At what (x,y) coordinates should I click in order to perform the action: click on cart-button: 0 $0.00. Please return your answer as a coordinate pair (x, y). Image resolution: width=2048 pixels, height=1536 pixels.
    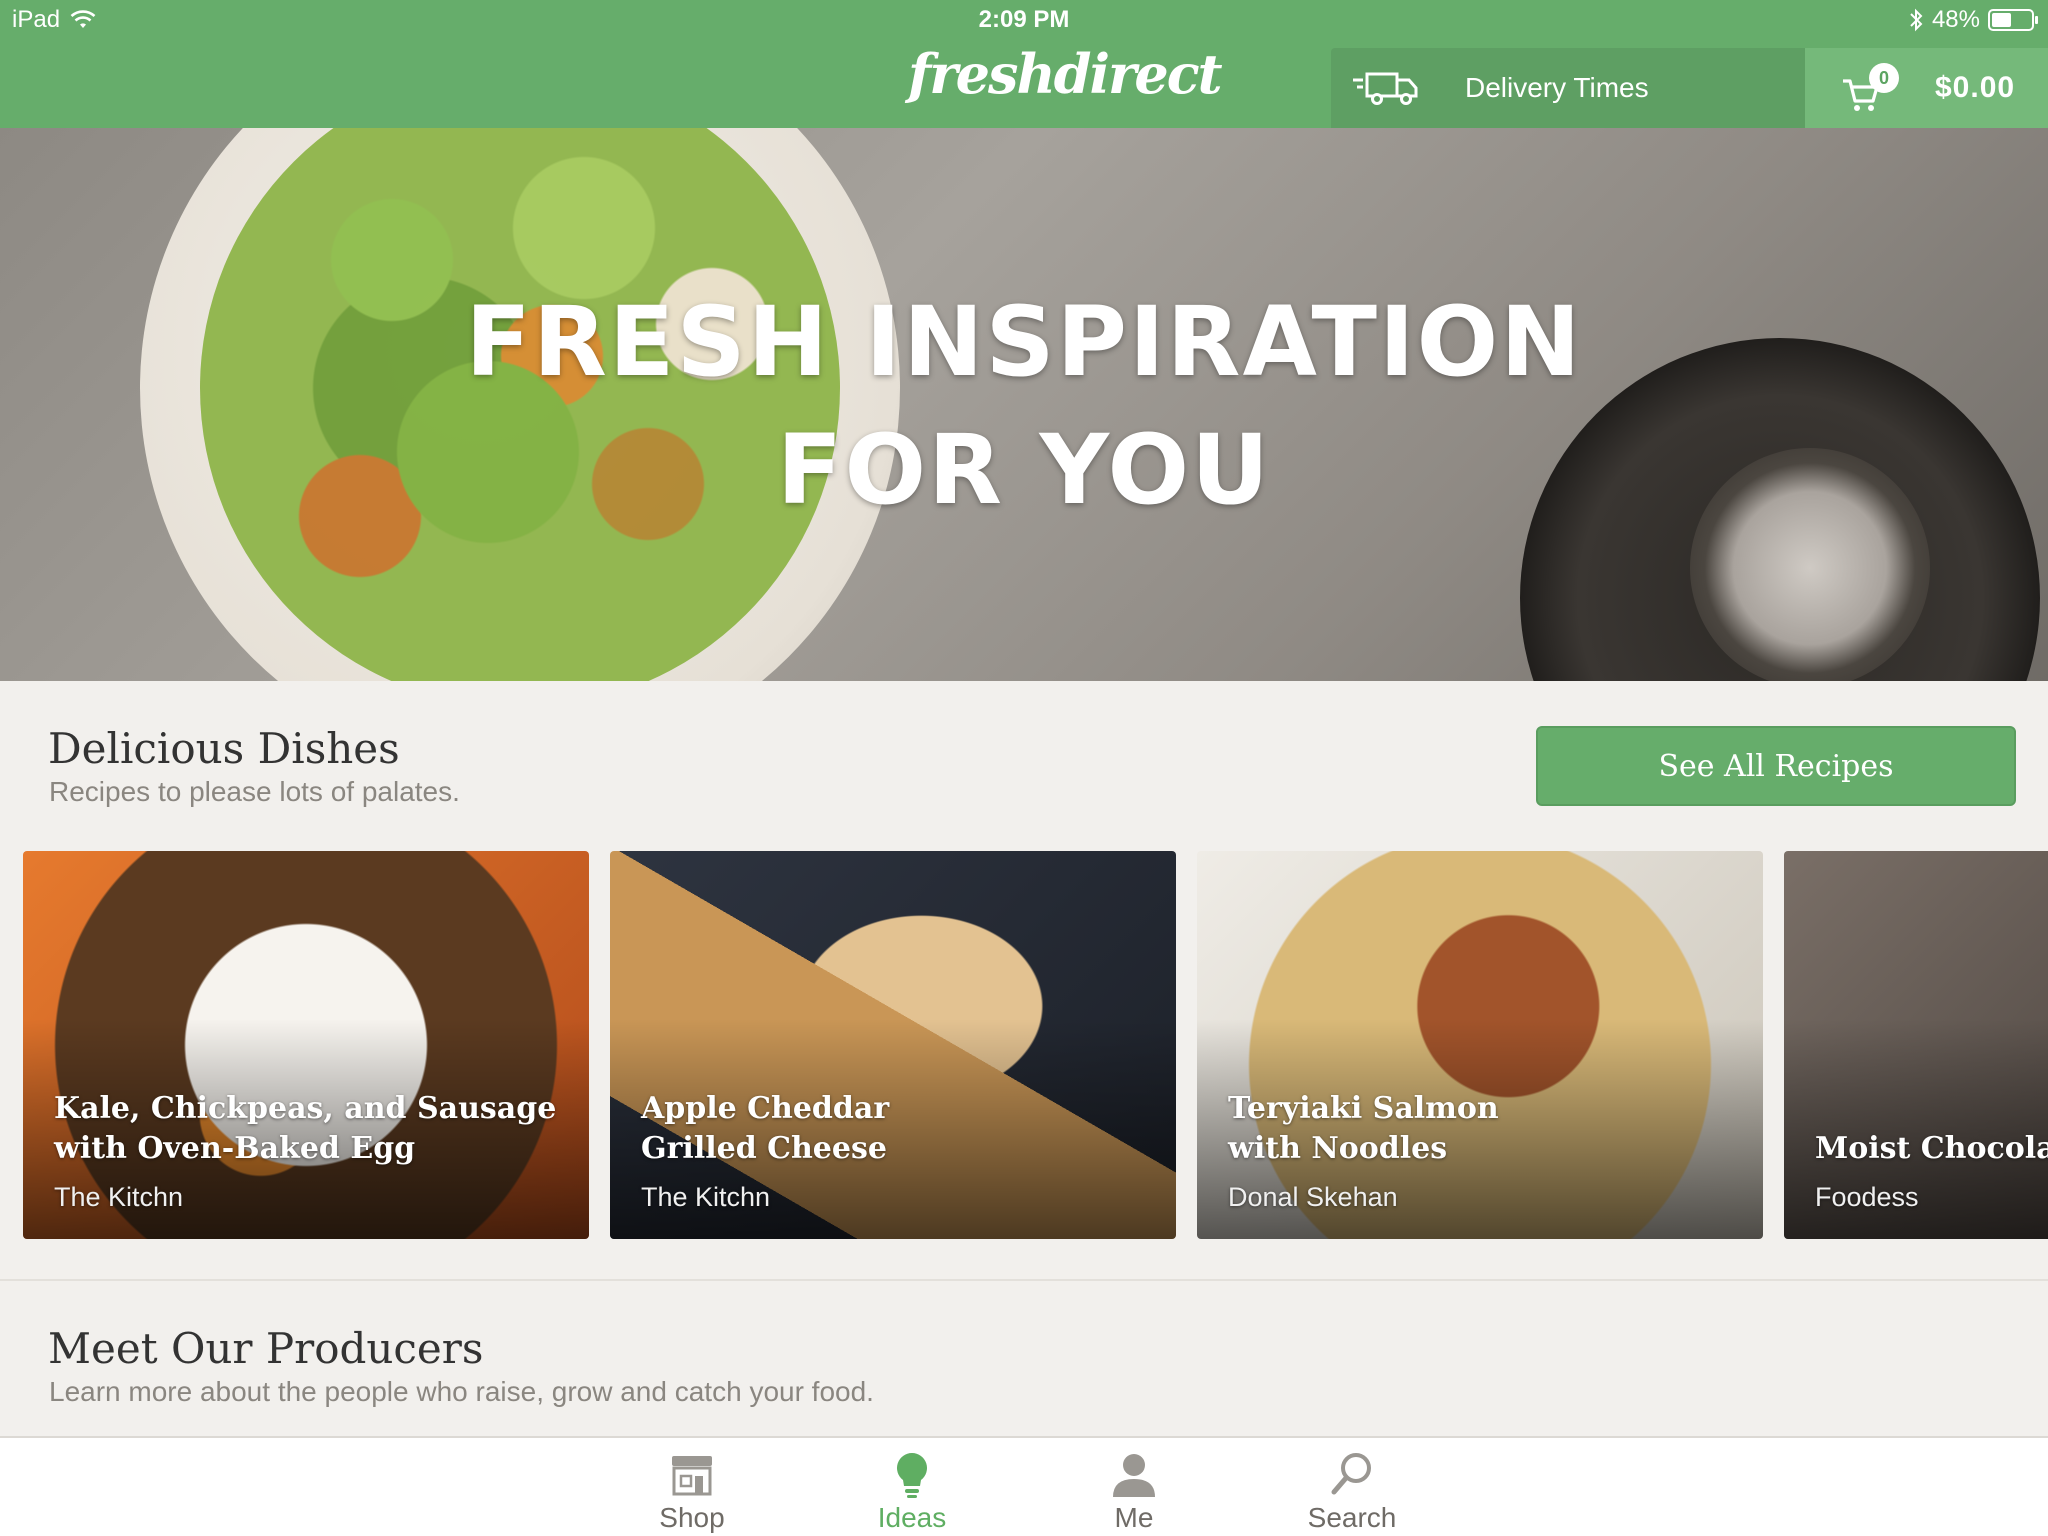
    Looking at the image, I should click on (1926, 88).